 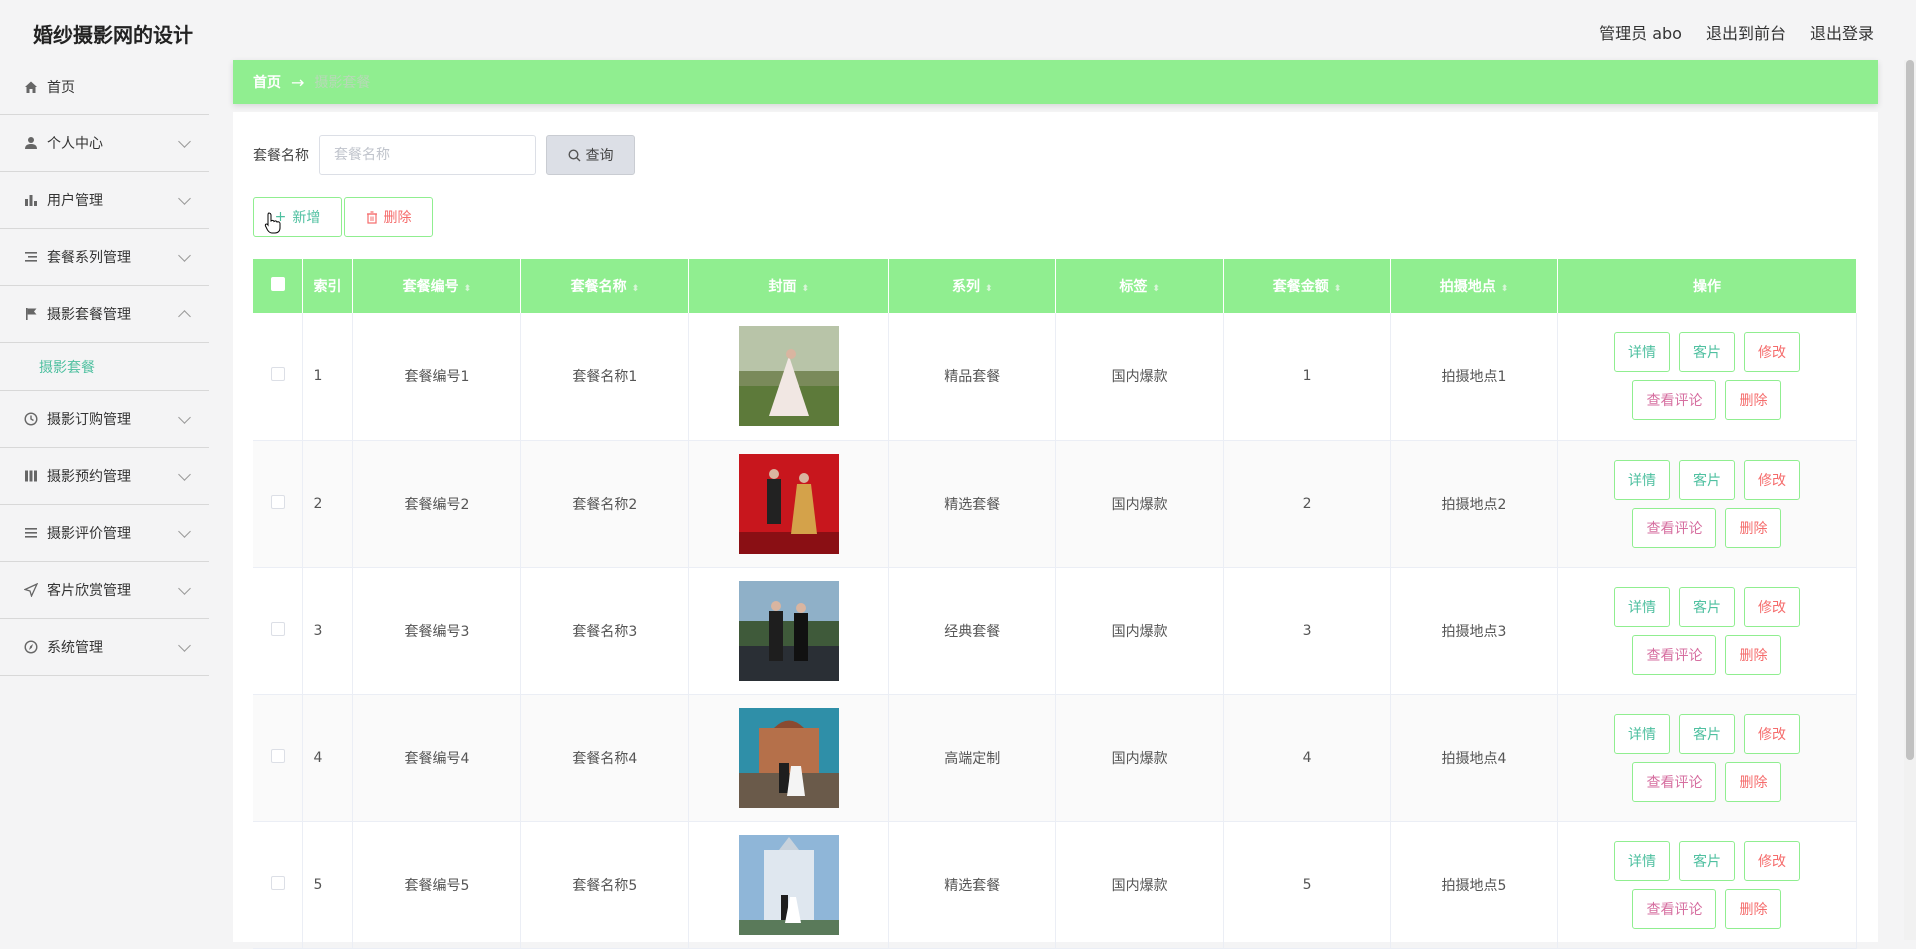 What do you see at coordinates (104, 200) in the screenshot?
I see `sidebar-item-users: 用户管理` at bounding box center [104, 200].